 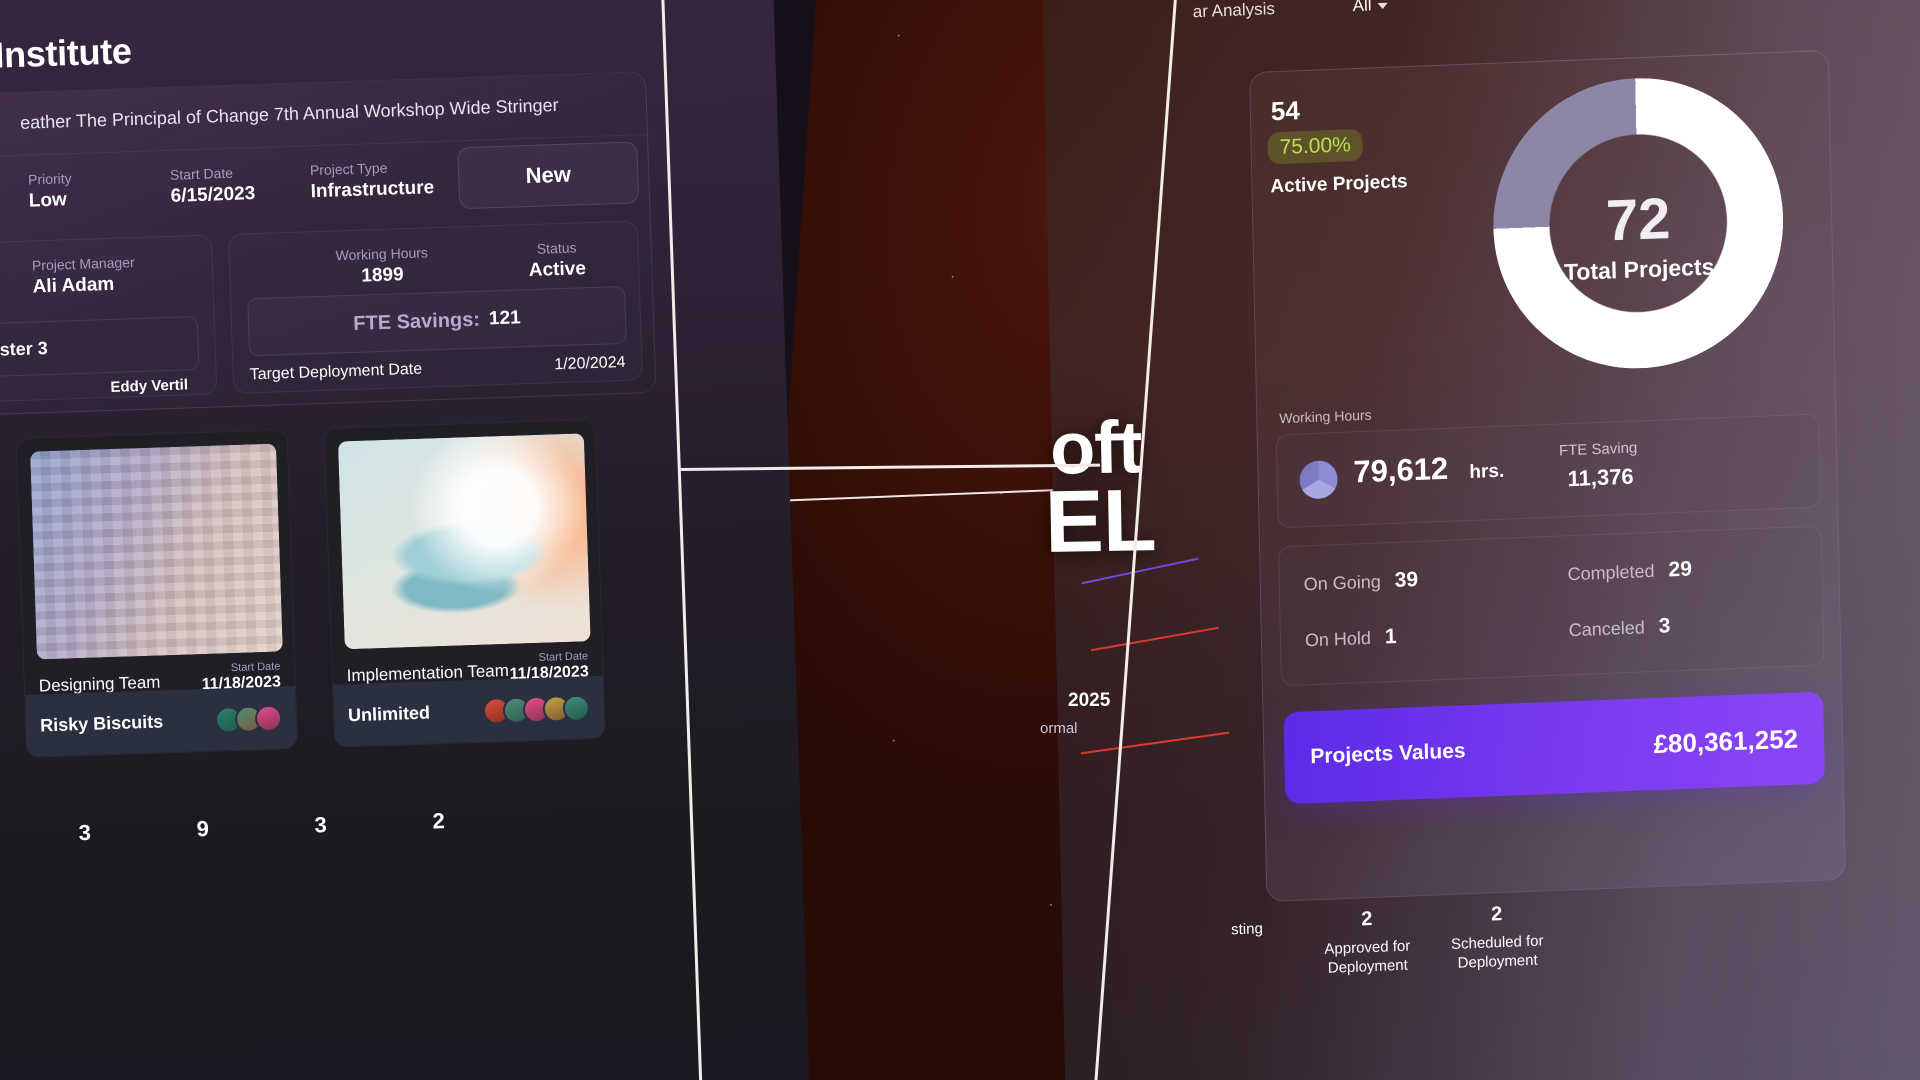 I want to click on field-project-type-value: Infrastructure, so click(x=372, y=190).